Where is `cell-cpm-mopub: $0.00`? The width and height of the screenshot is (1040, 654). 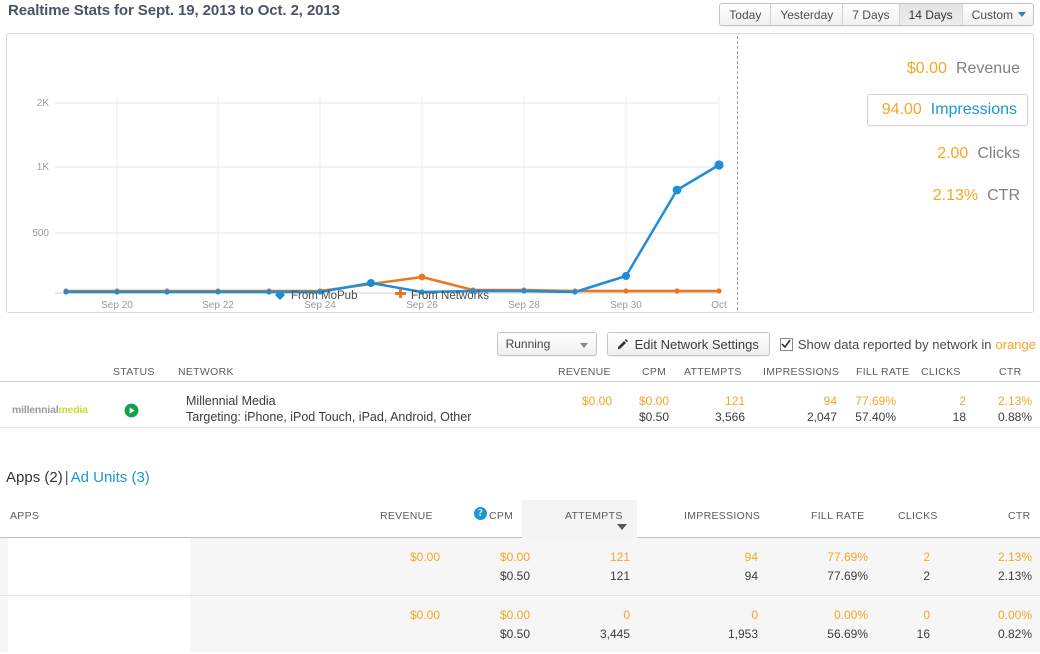 cell-cpm-mopub: $0.00 is located at coordinates (514, 557).